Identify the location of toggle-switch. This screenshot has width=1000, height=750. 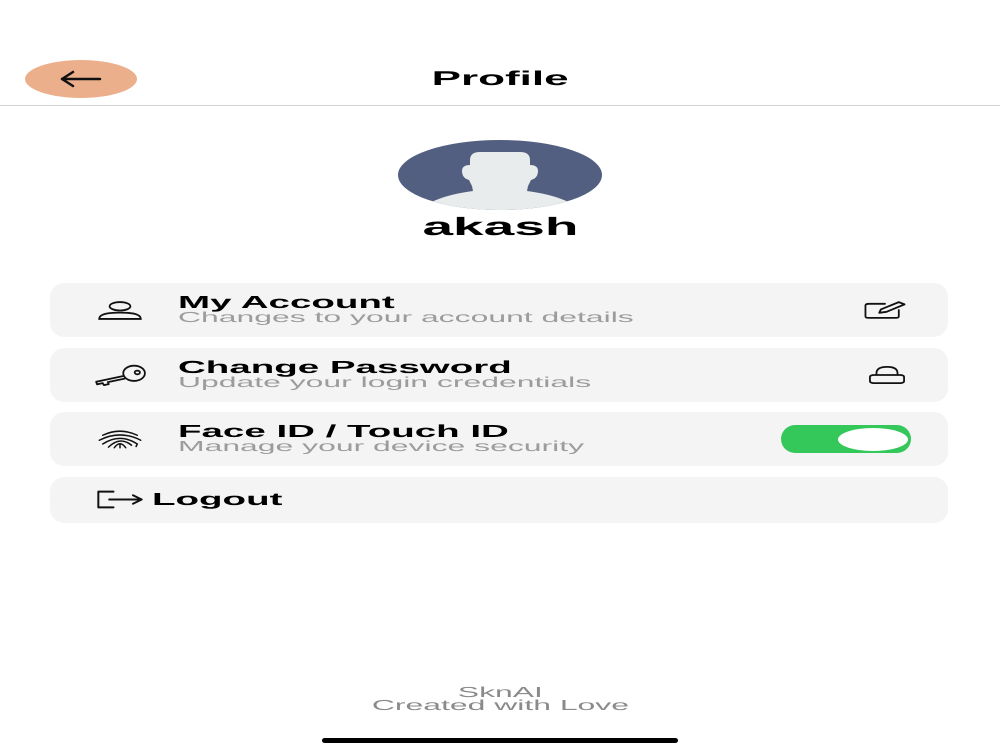
(846, 439).